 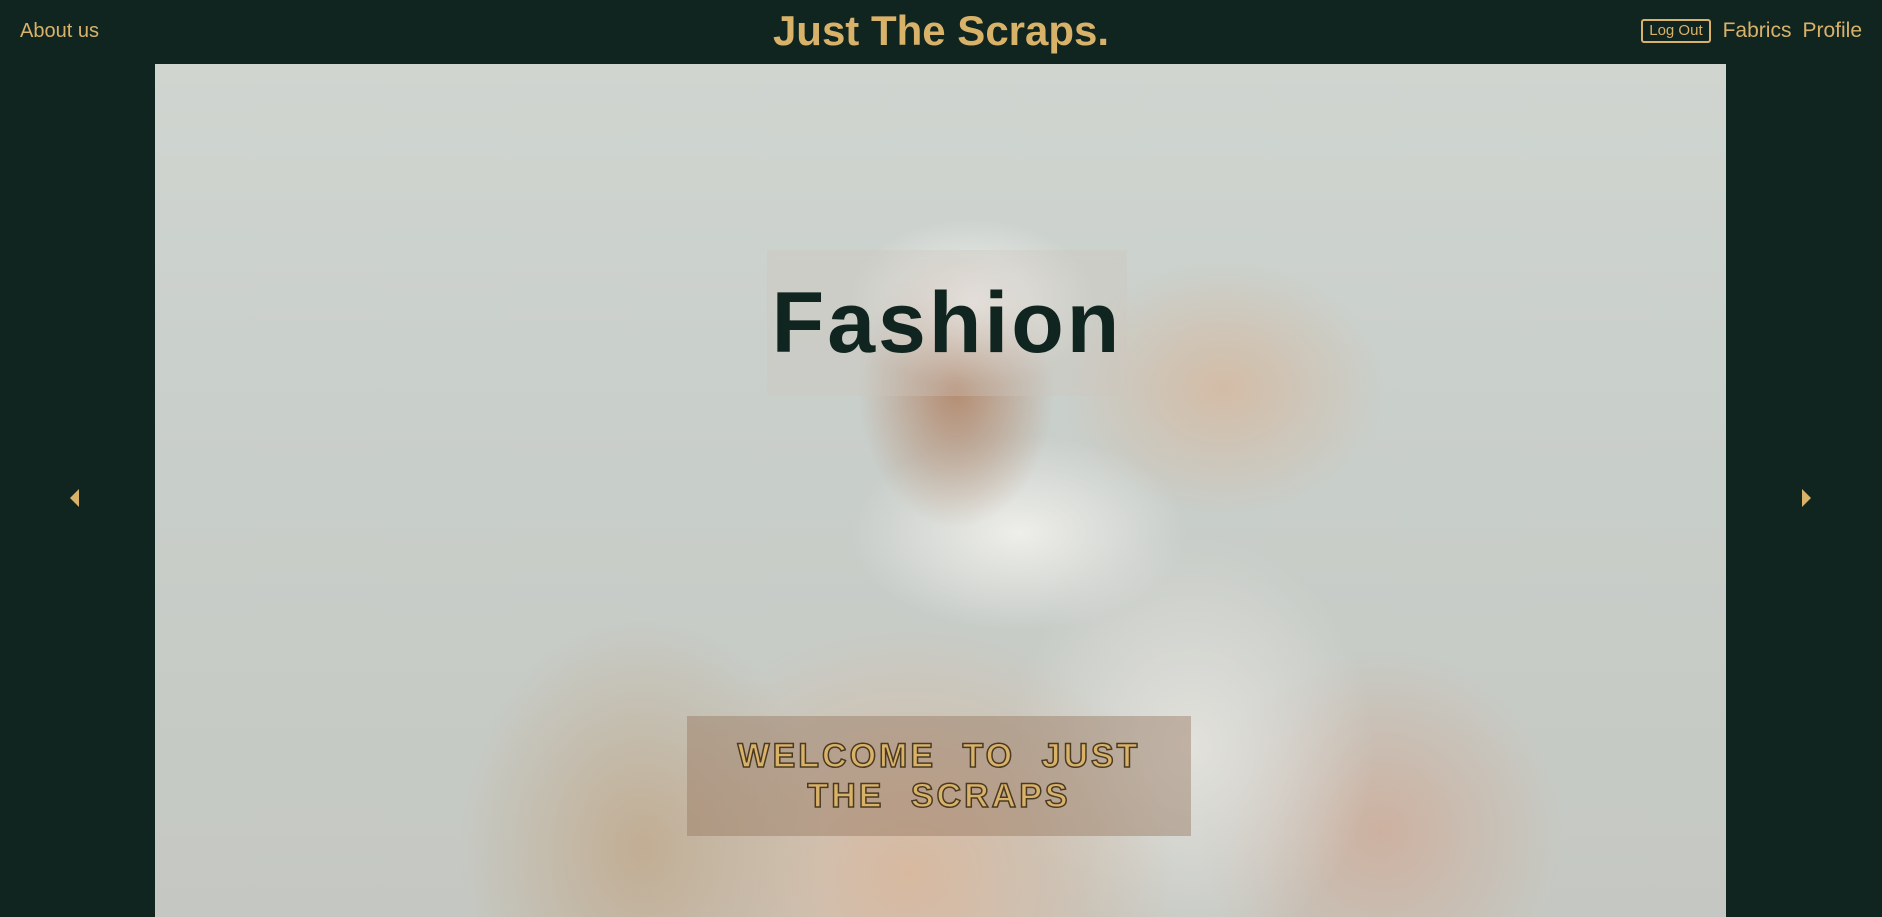 What do you see at coordinates (1757, 31) in the screenshot?
I see `fabrics-link: Fabrics` at bounding box center [1757, 31].